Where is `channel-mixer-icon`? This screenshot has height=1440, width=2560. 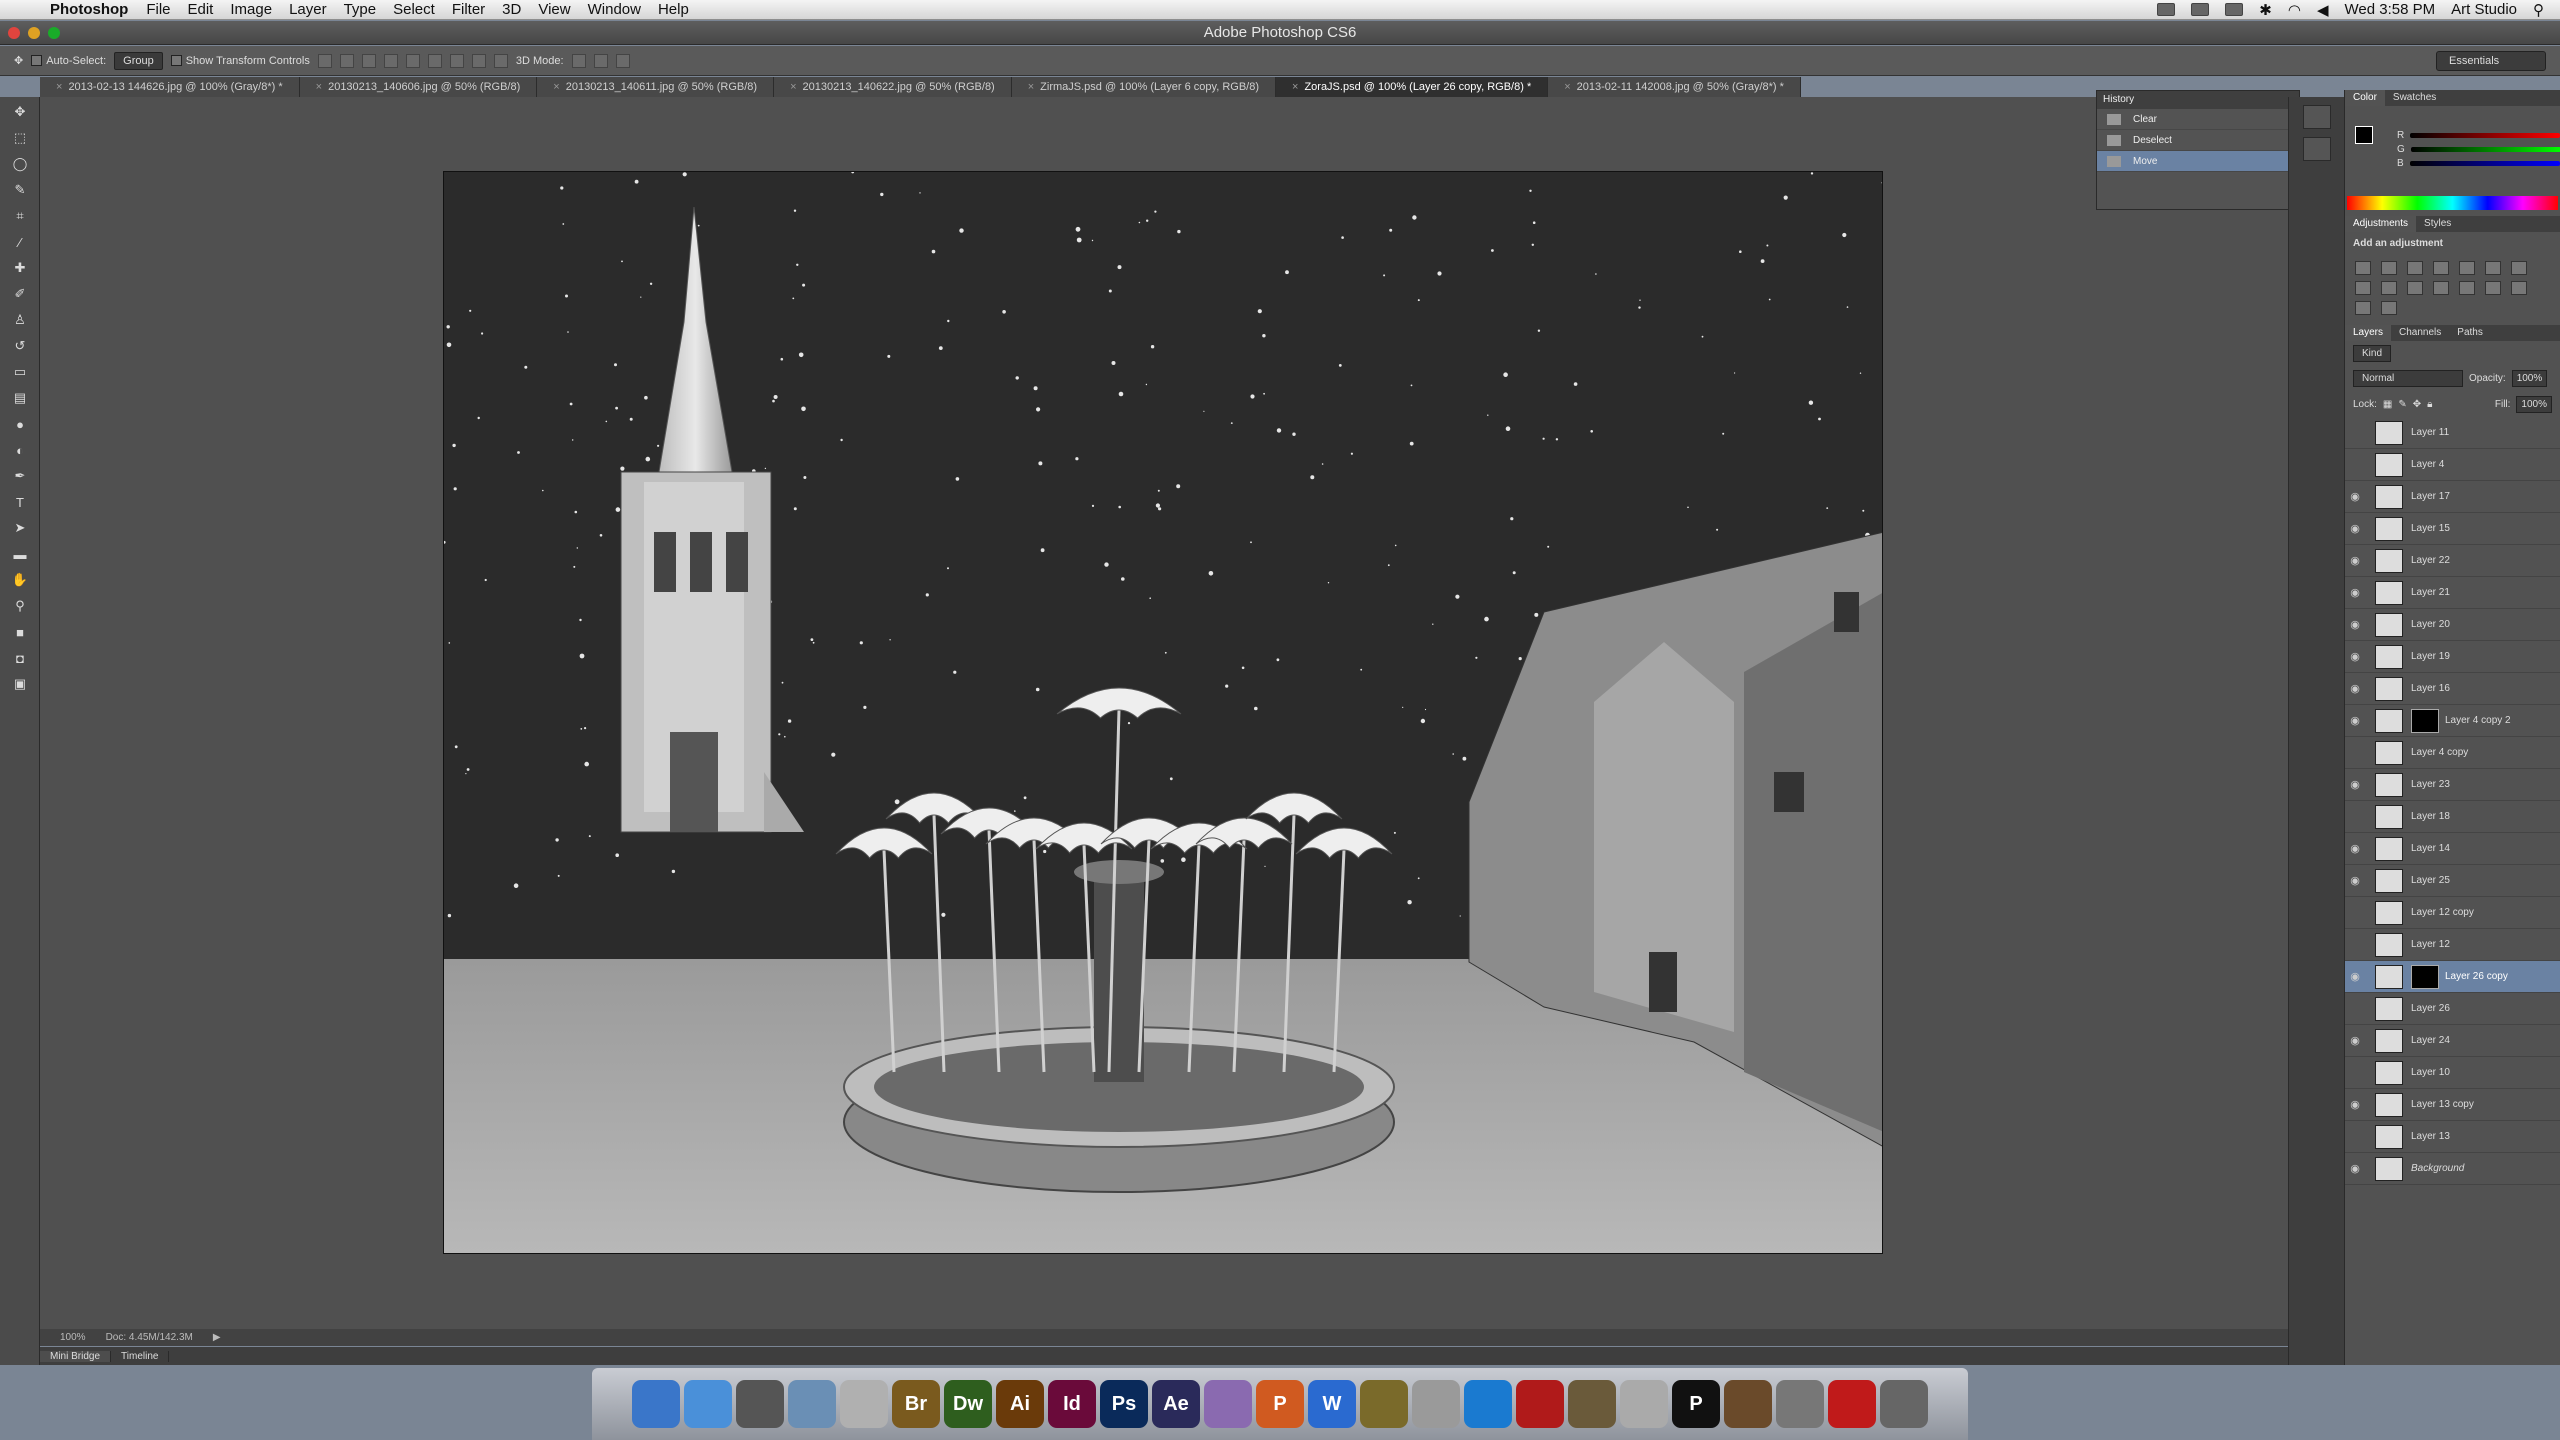 channel-mixer-icon is located at coordinates (2415, 288).